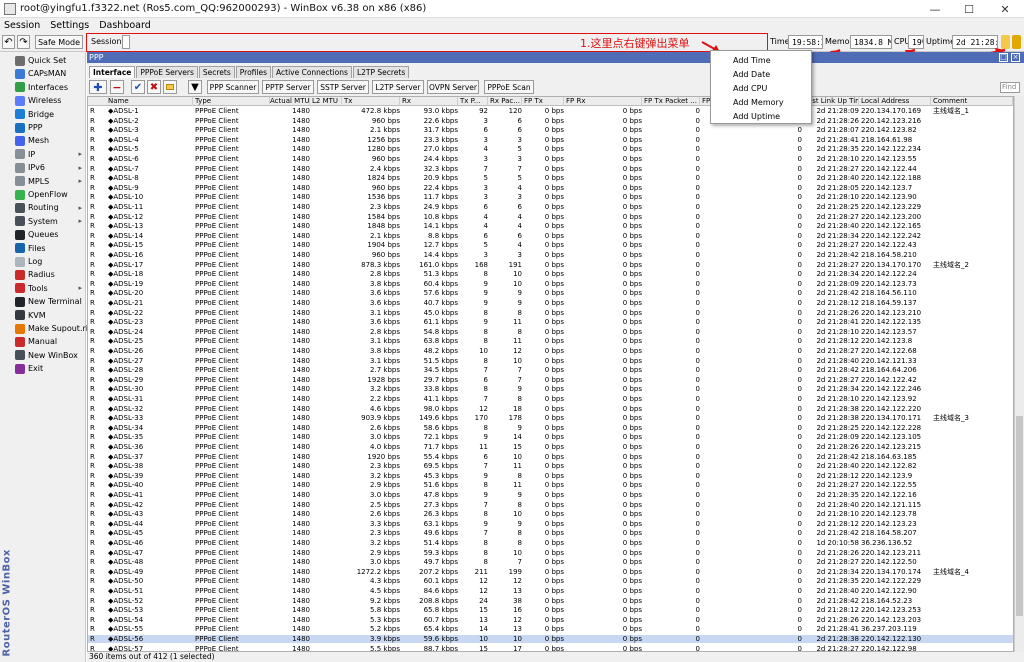 Image resolution: width=1024 pixels, height=662 pixels. What do you see at coordinates (288, 87) in the screenshot?
I see `pptp-server-button: PPTP Server` at bounding box center [288, 87].